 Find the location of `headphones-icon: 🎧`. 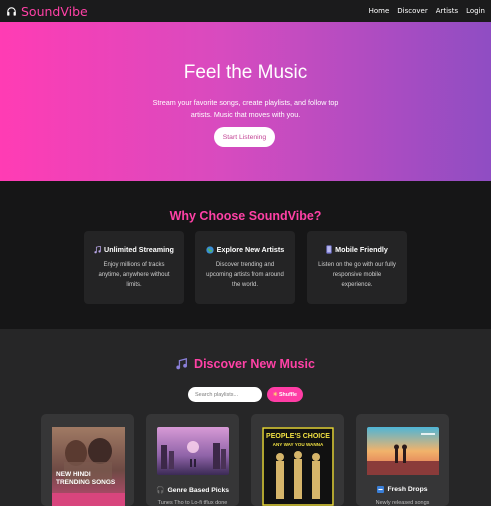

headphones-icon: 🎧 is located at coordinates (160, 490).